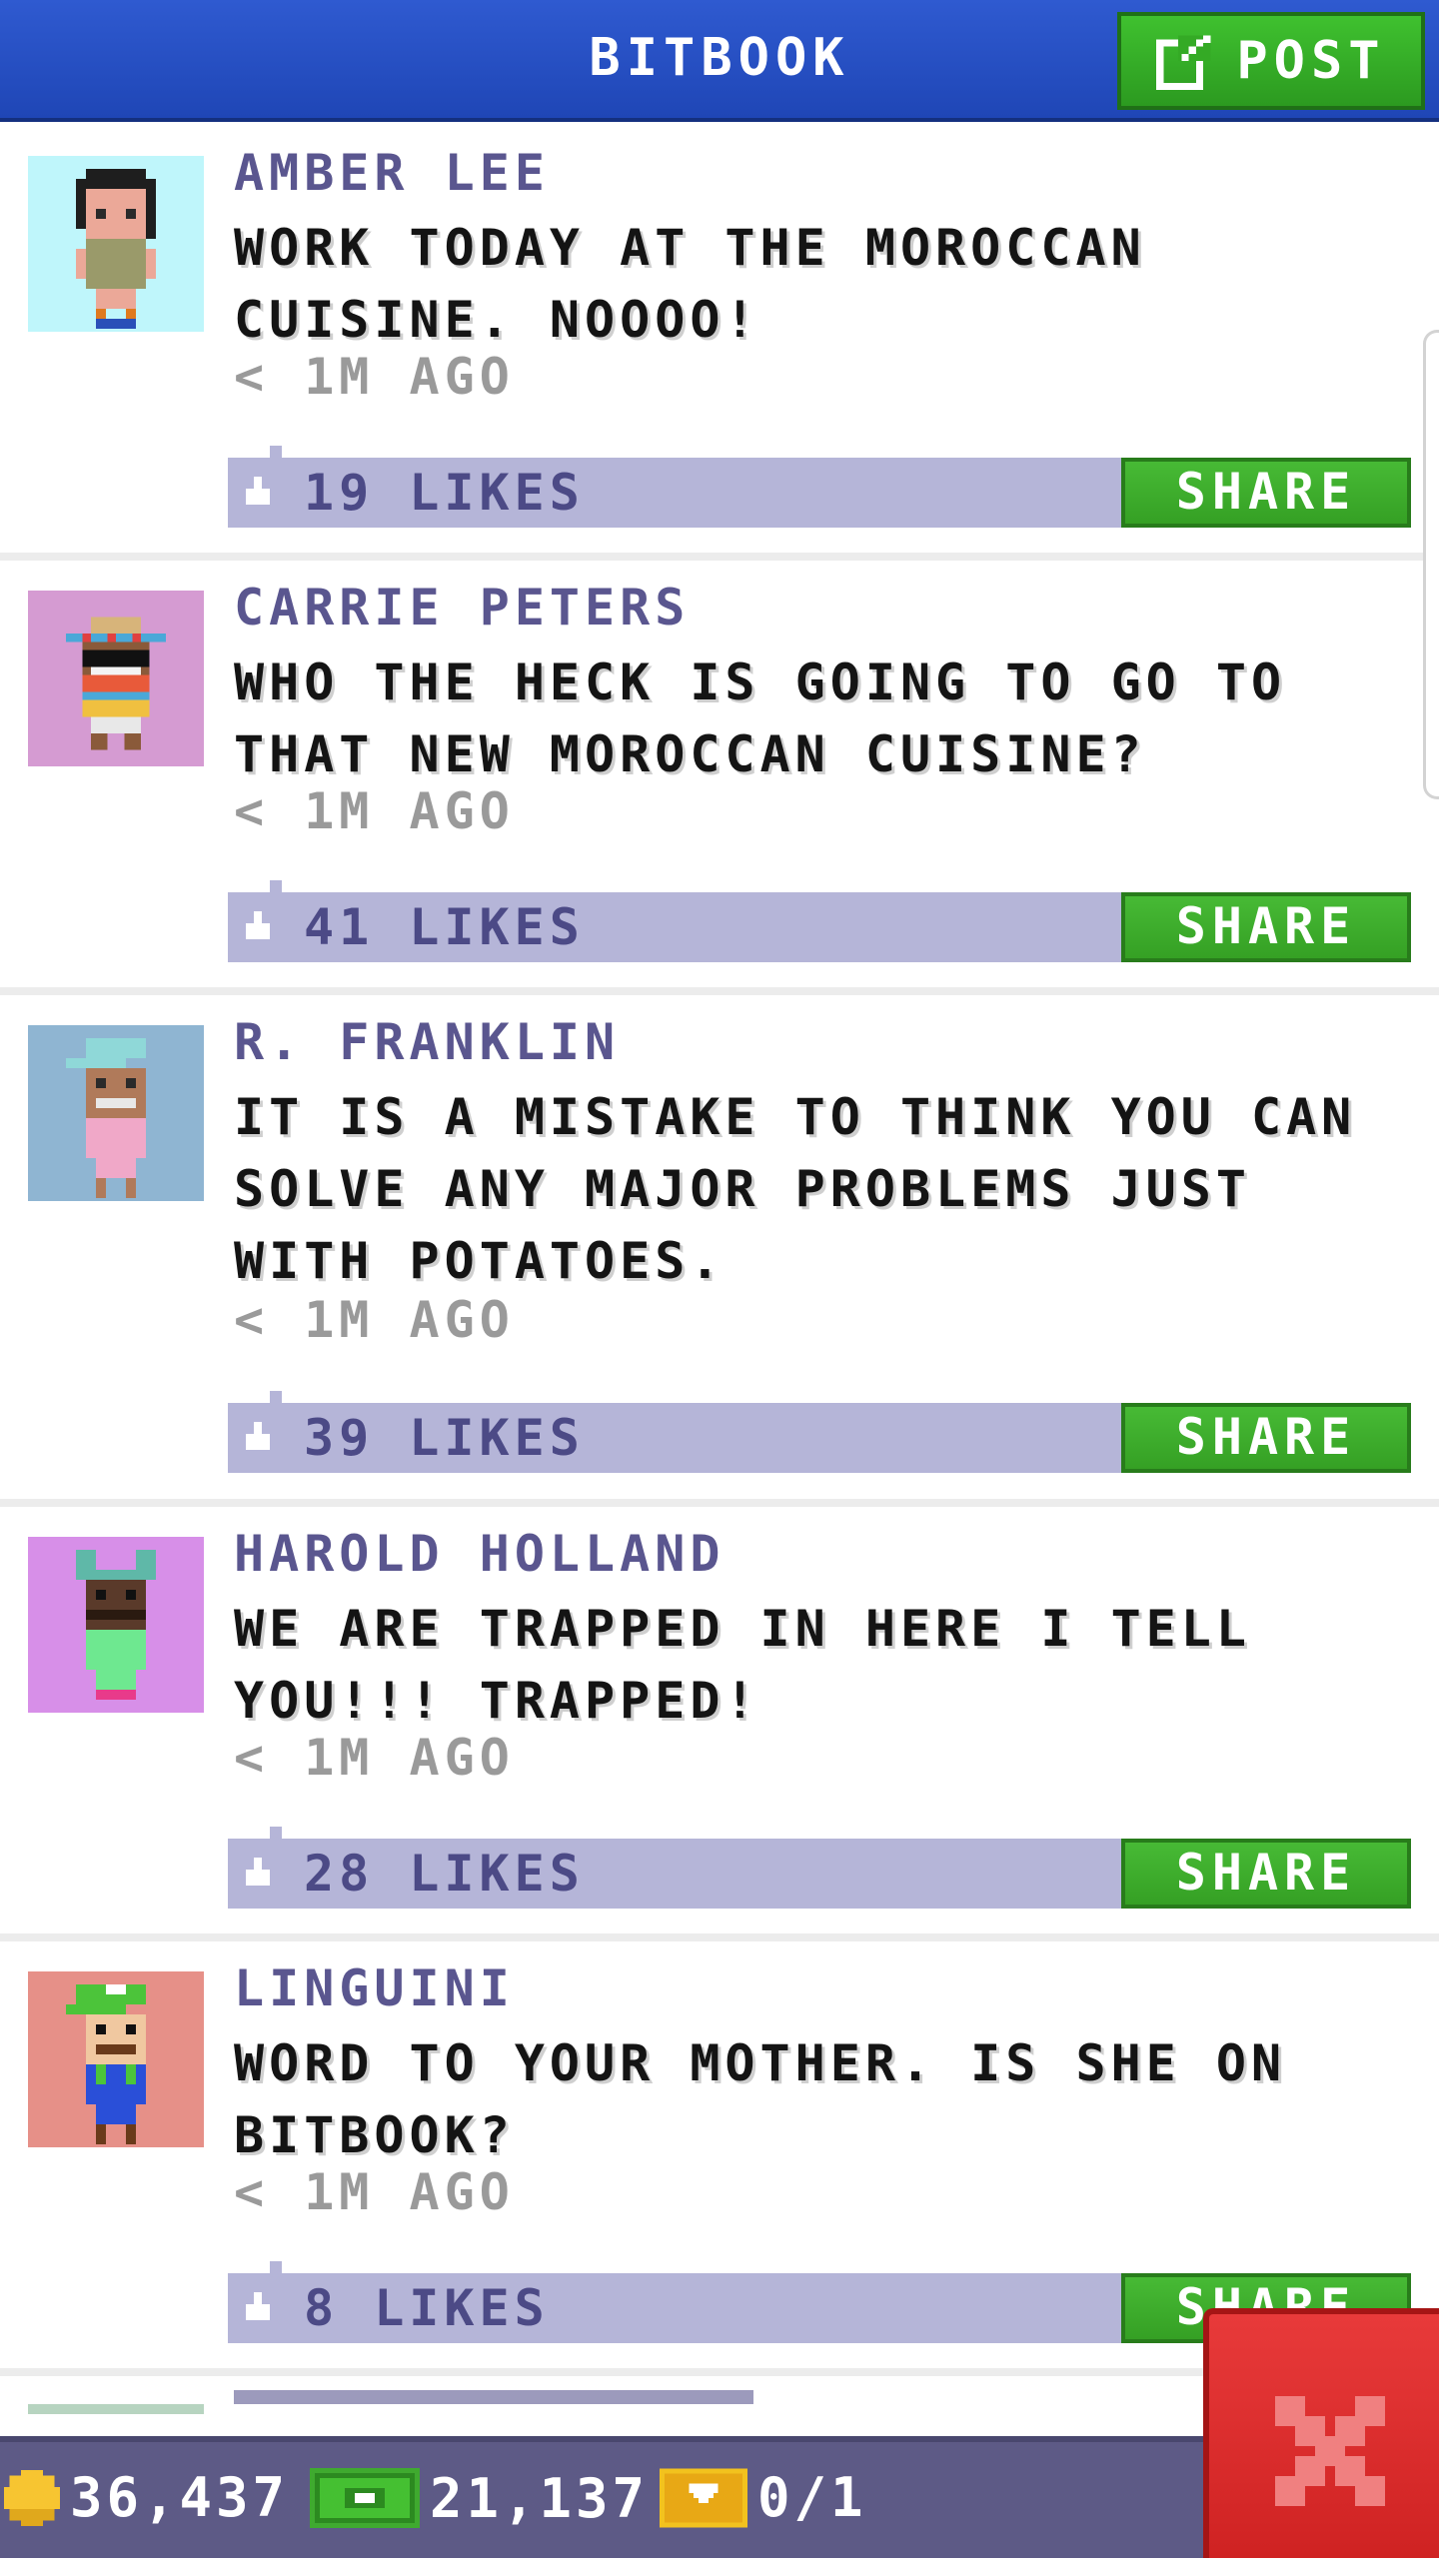  What do you see at coordinates (444, 927) in the screenshot?
I see `likes-count: 41 LIKES` at bounding box center [444, 927].